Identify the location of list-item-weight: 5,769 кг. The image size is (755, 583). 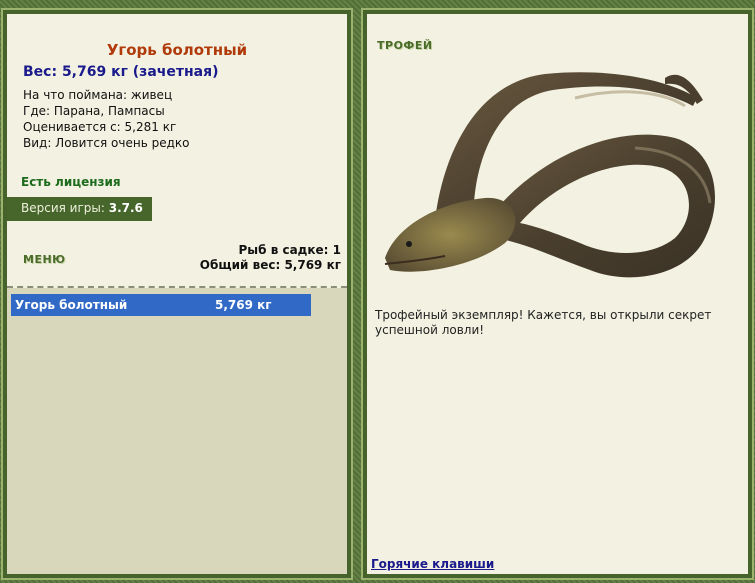
(243, 305).